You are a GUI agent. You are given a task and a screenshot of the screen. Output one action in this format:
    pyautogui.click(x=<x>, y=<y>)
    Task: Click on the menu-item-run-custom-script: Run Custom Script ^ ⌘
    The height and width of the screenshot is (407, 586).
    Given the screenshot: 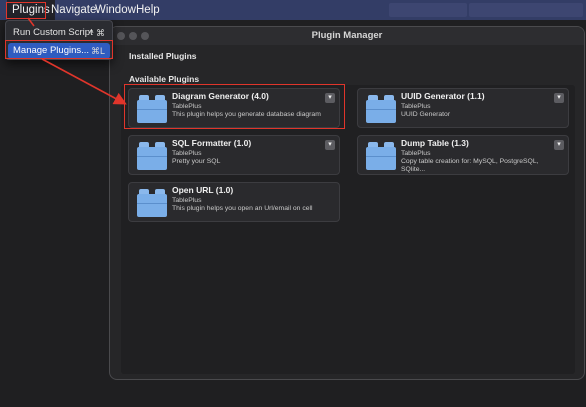 What is the action you would take?
    pyautogui.click(x=59, y=33)
    